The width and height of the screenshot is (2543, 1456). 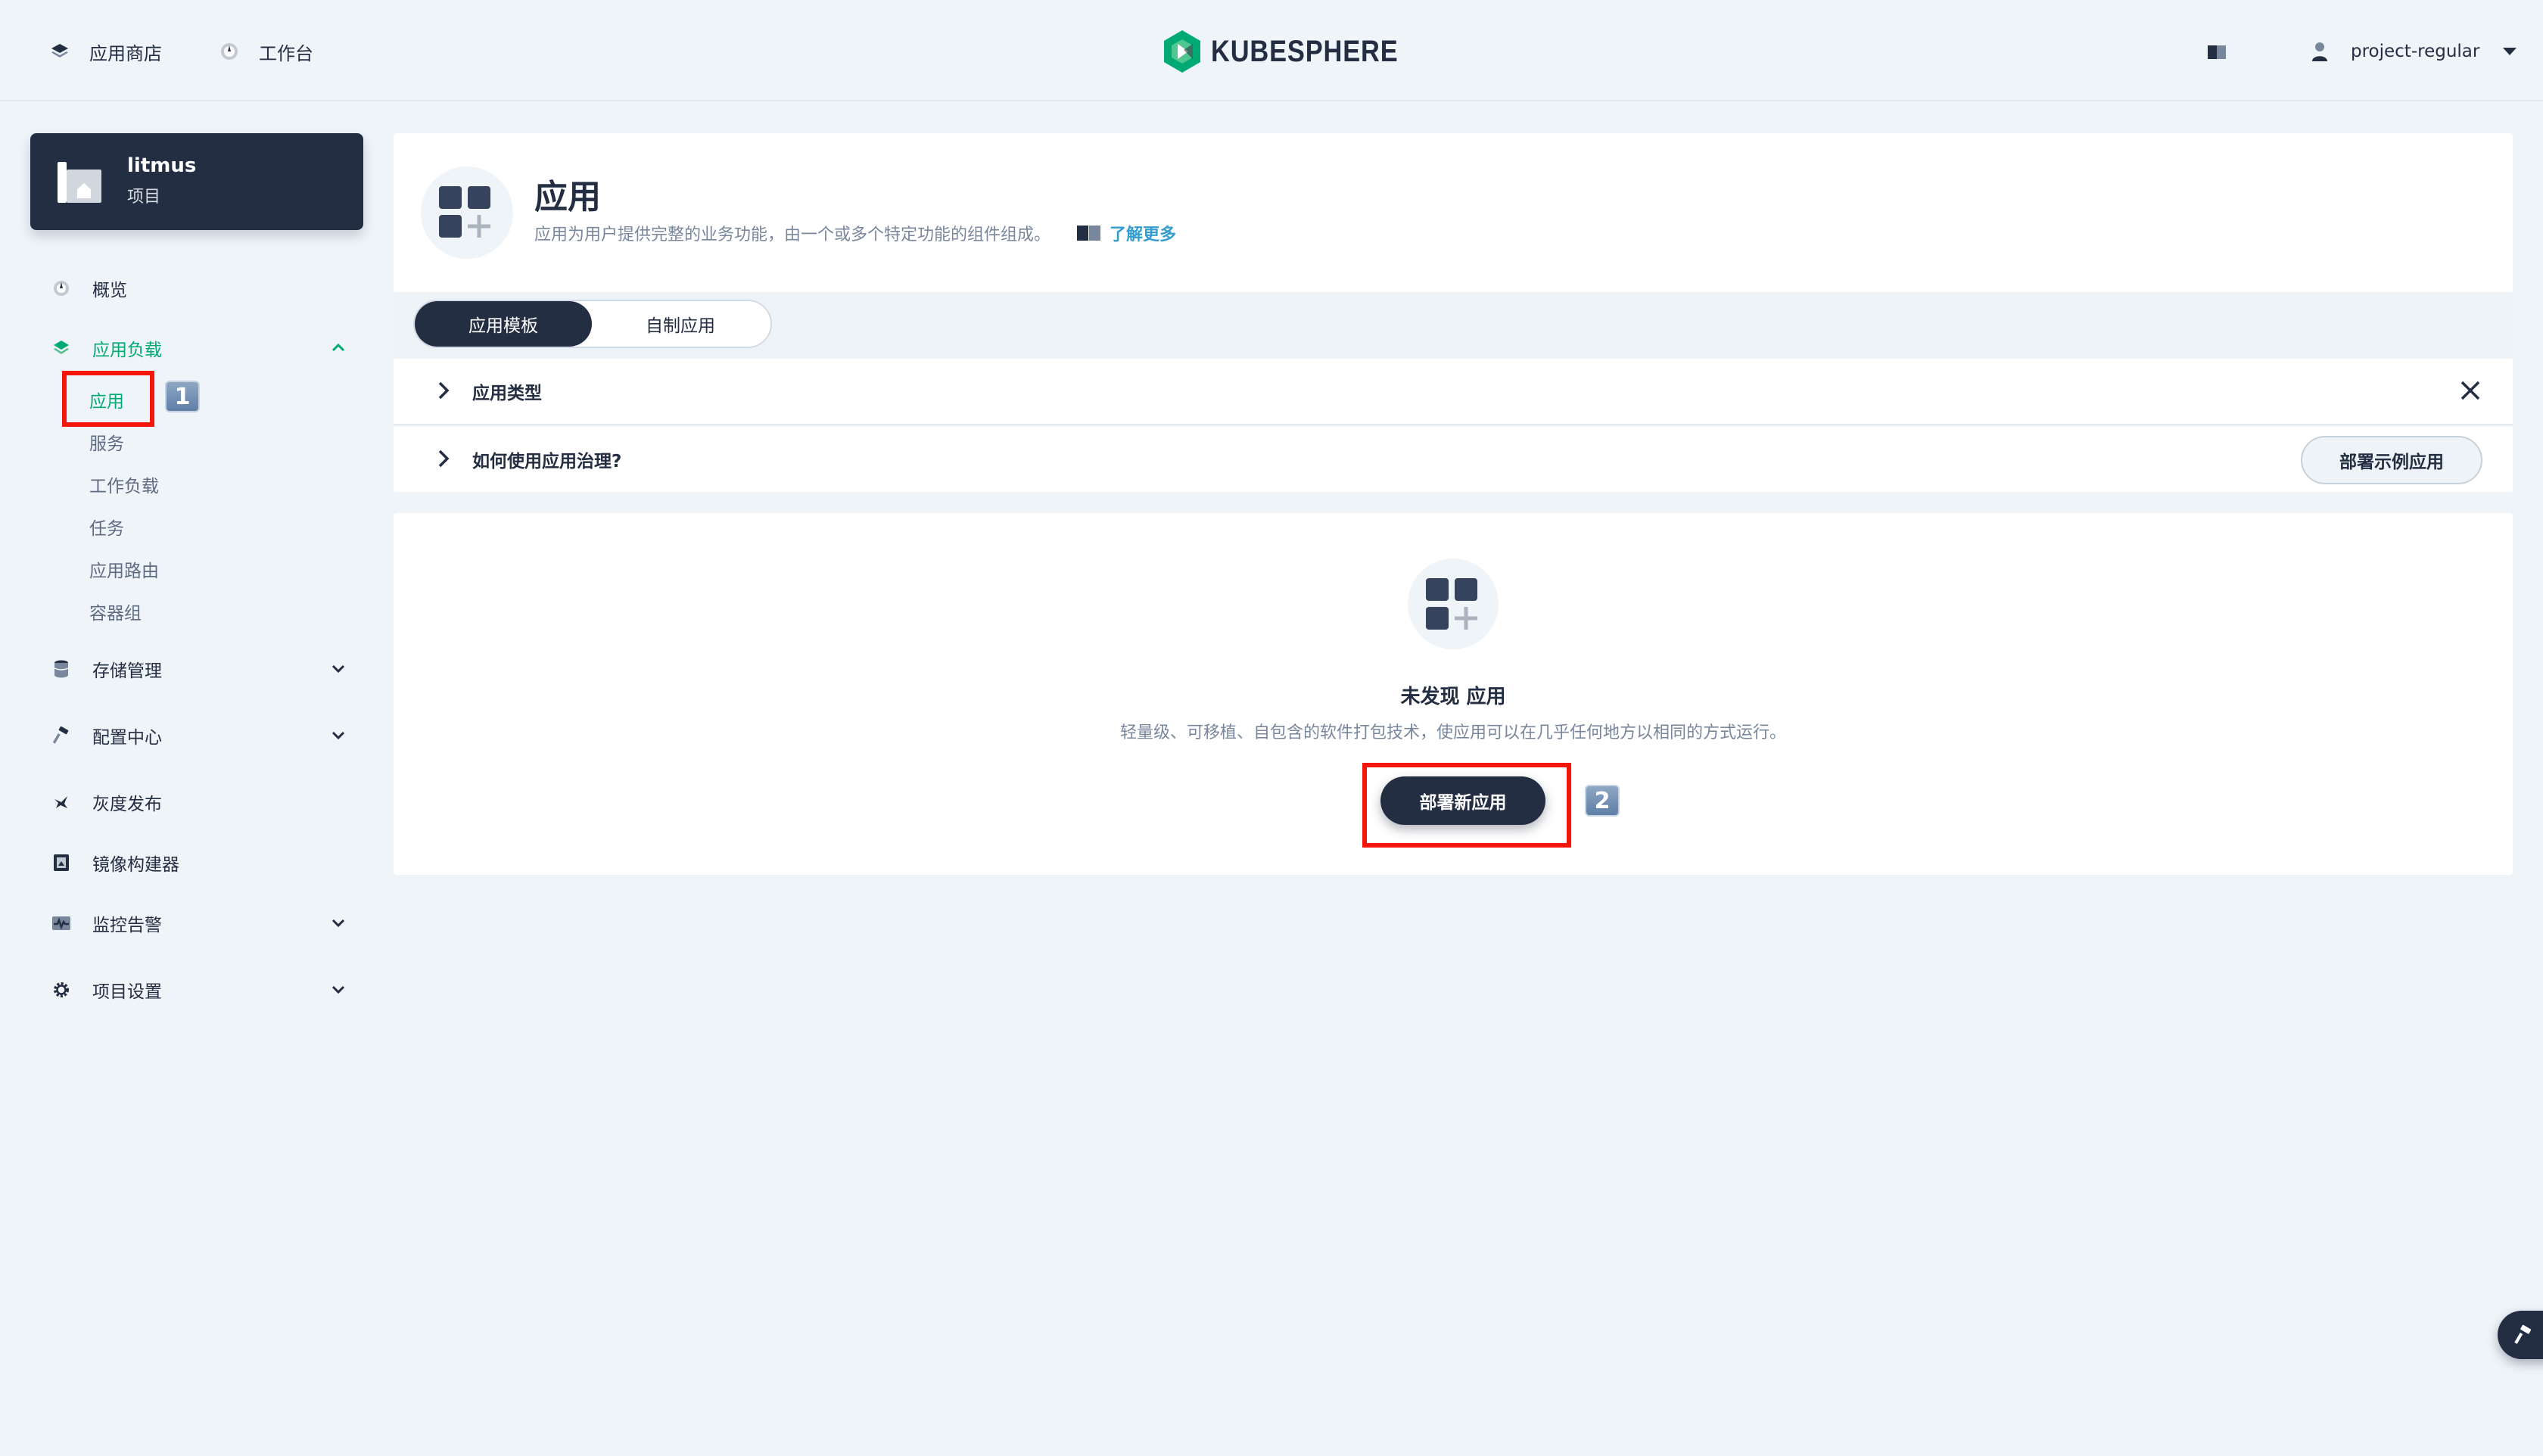 I want to click on sidebar-subitem-label: 应用路由, so click(x=124, y=571).